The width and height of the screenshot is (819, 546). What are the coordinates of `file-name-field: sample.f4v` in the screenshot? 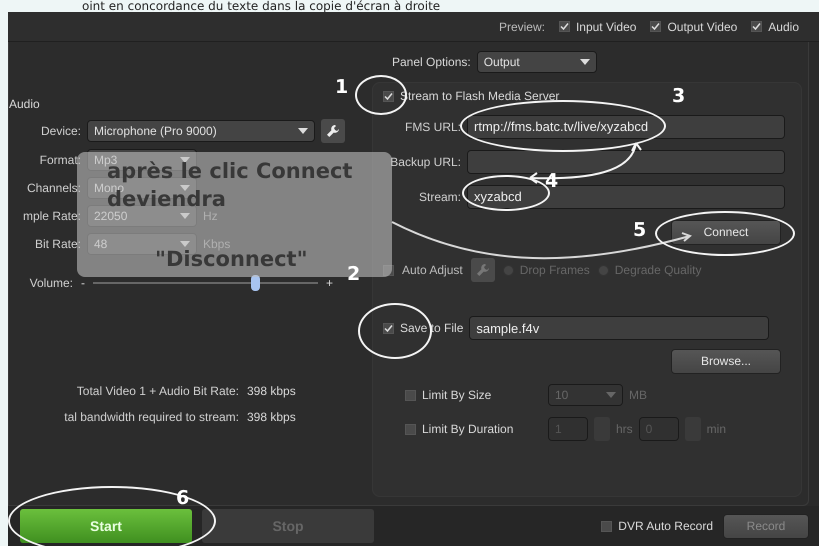 It's located at (619, 328).